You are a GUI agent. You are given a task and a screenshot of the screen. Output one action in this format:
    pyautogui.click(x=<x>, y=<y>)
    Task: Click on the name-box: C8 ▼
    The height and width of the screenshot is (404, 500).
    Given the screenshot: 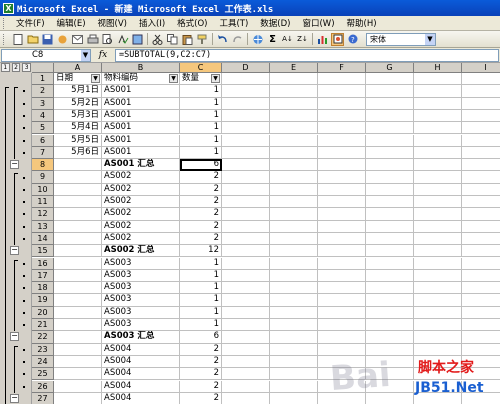 What is the action you would take?
    pyautogui.click(x=46, y=55)
    